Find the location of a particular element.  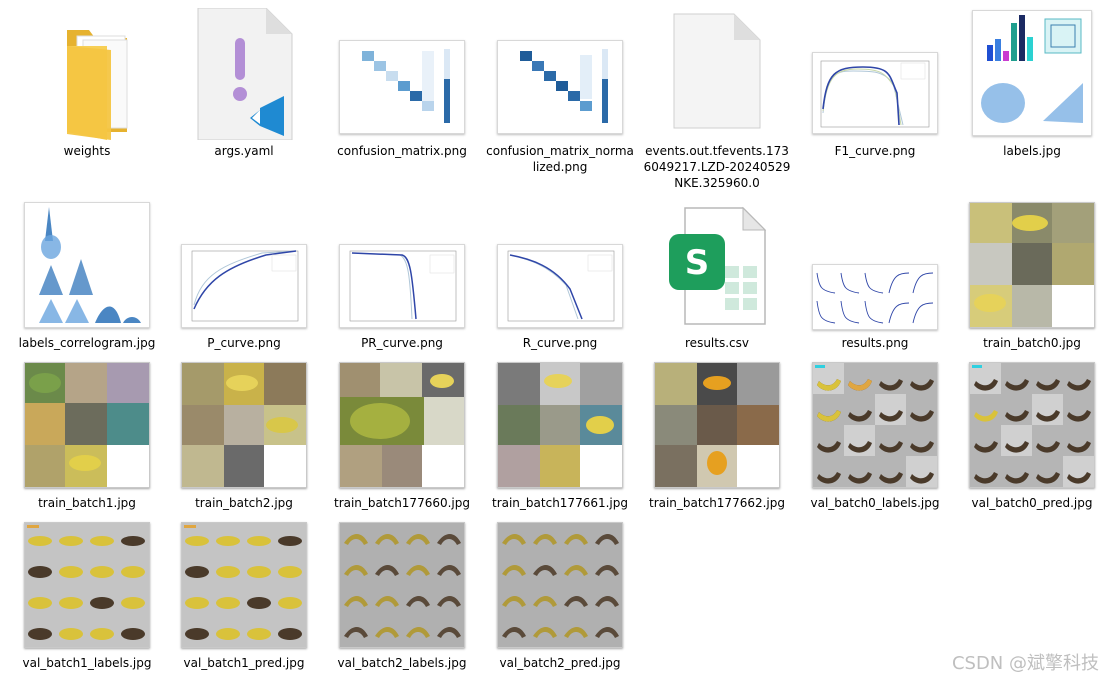

file-label: val_batch2_labels.jpg is located at coordinates (402, 663).